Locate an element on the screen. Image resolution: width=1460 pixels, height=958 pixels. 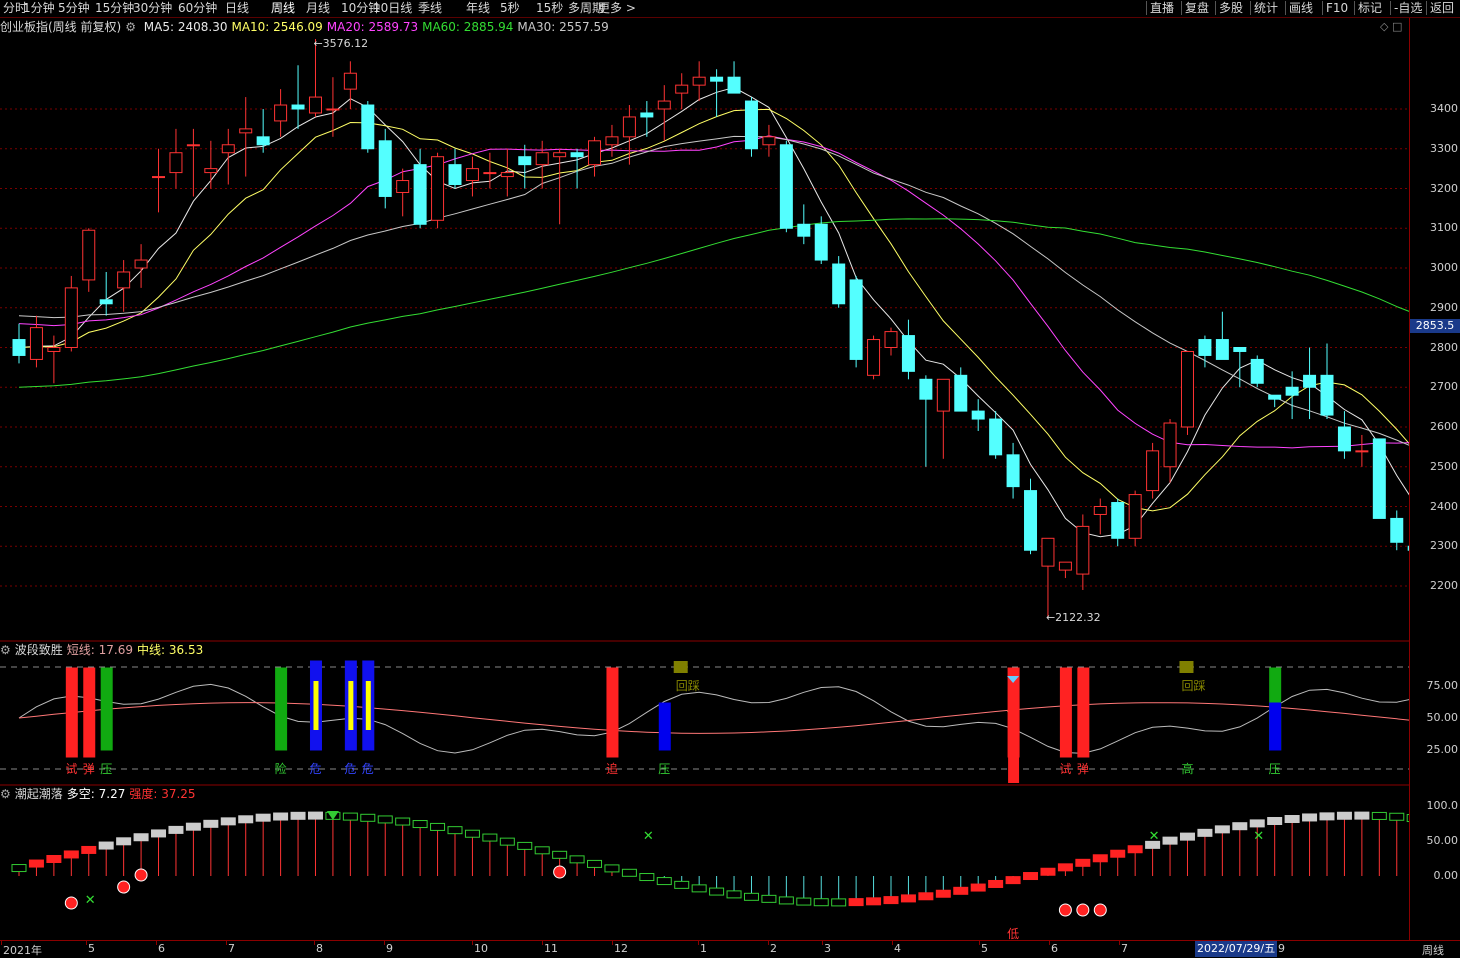
price-tick-5: 2900 is located at coordinates (1444, 307).